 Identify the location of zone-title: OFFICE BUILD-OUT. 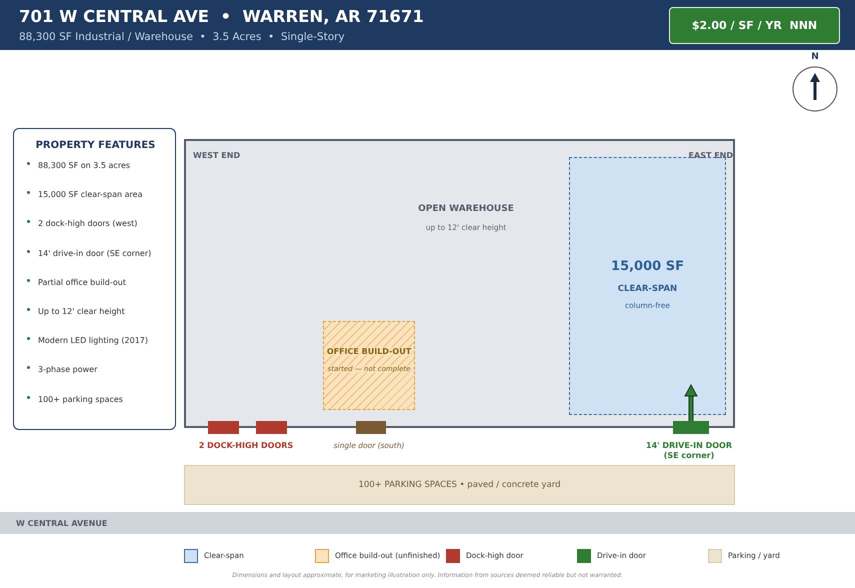
(369, 351).